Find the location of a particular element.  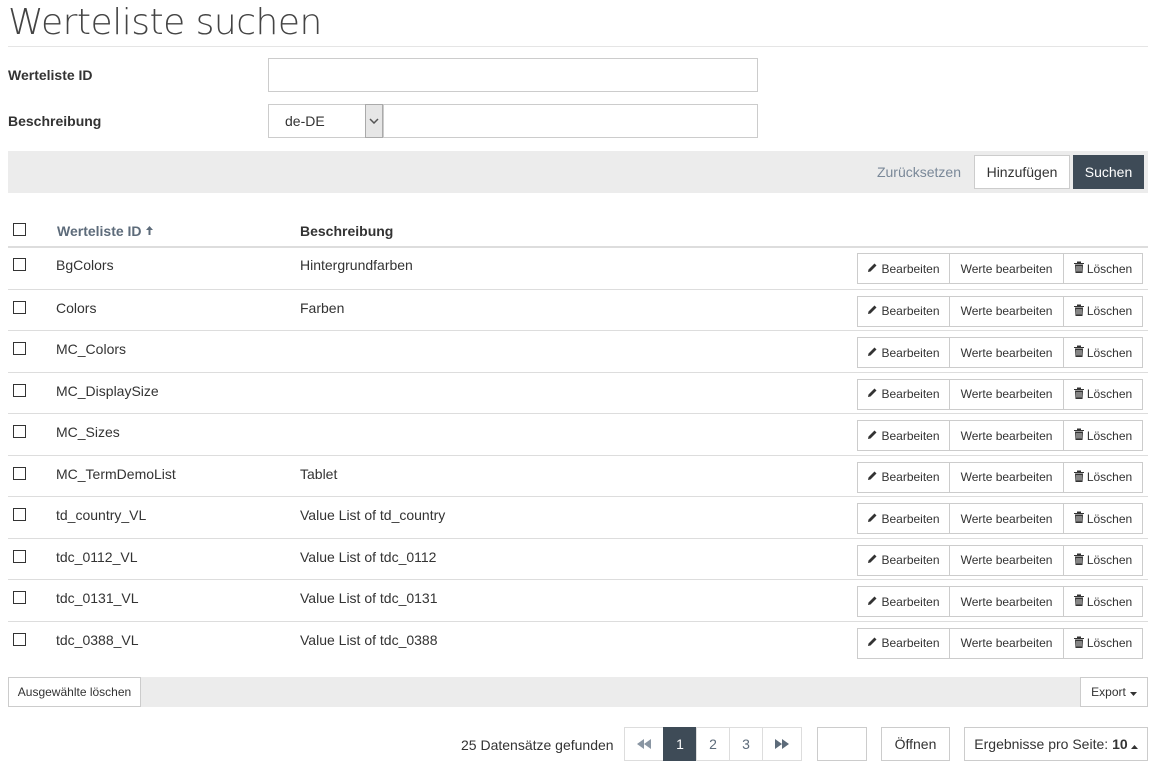

last-page-button is located at coordinates (782, 744).